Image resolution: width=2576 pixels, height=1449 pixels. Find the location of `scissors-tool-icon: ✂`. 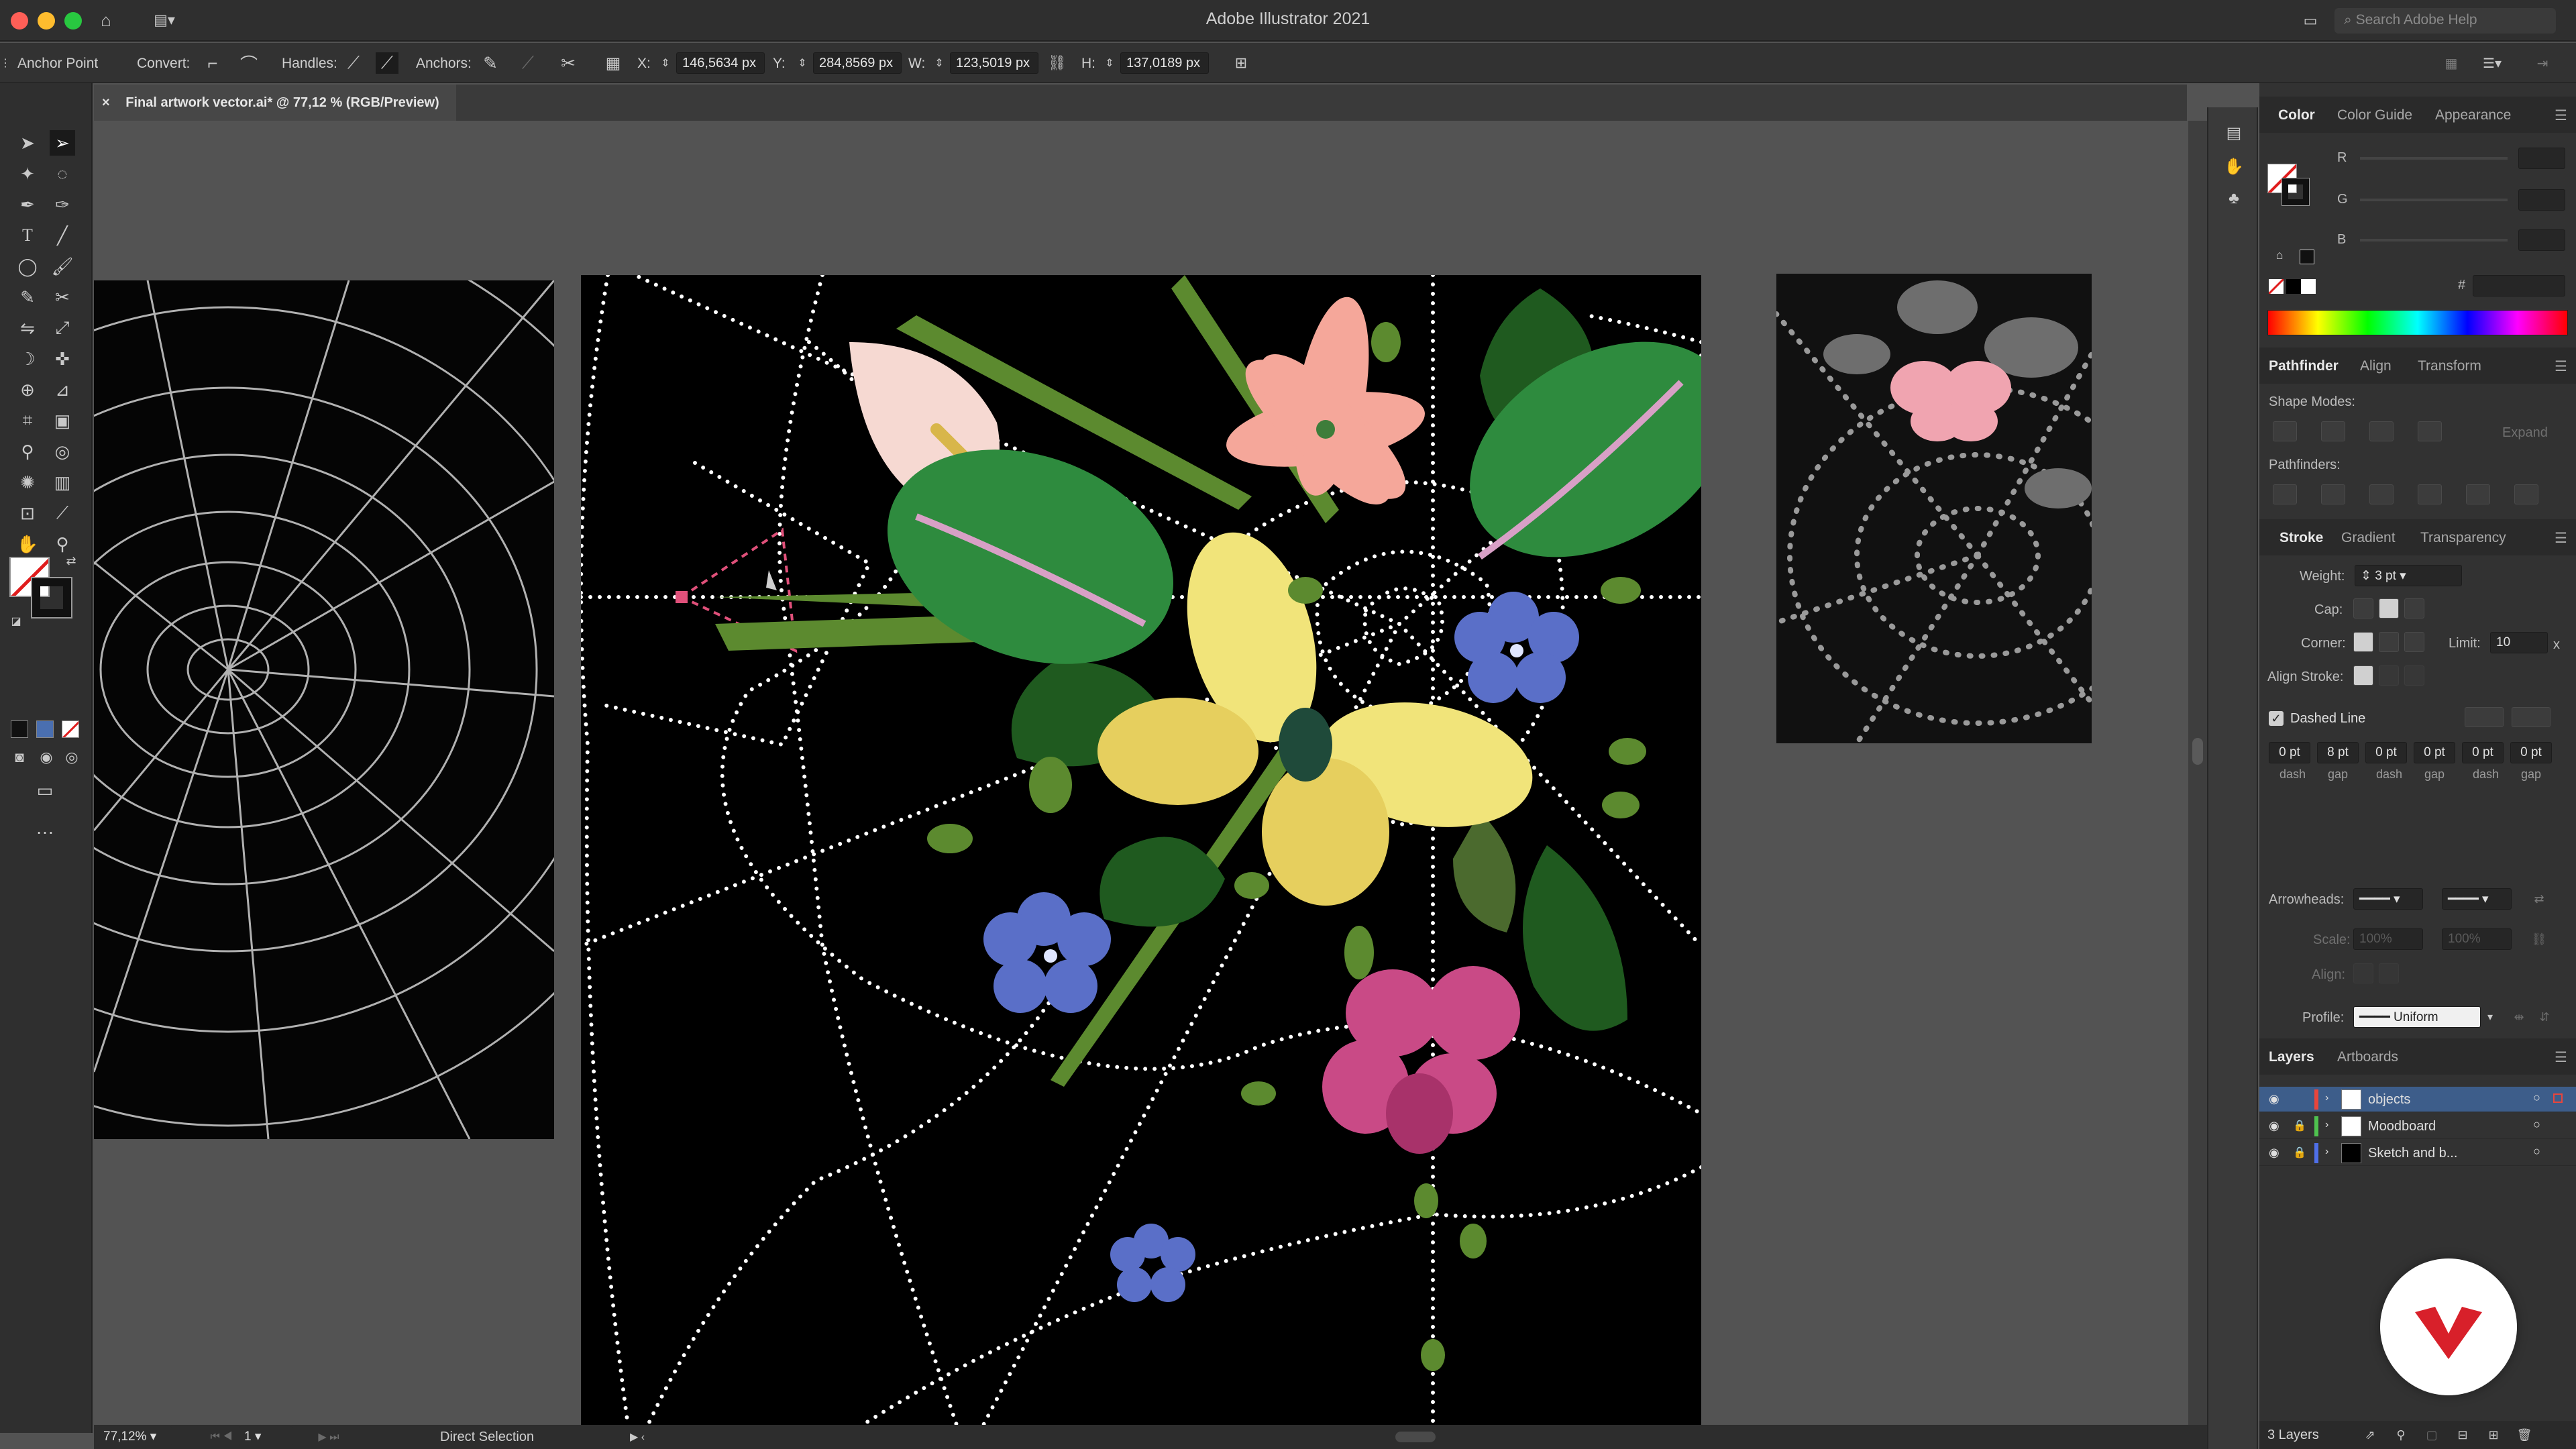

scissors-tool-icon: ✂ is located at coordinates (62, 297).